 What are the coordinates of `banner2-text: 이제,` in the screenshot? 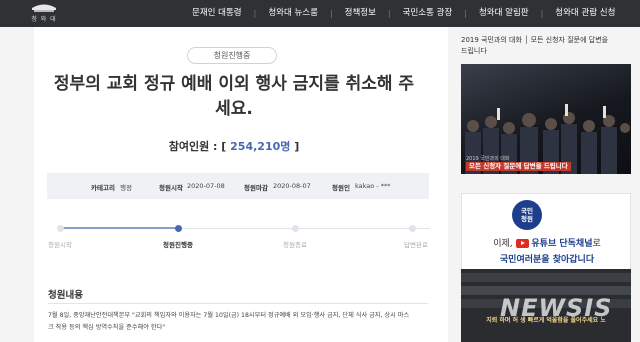 It's located at (503, 244).